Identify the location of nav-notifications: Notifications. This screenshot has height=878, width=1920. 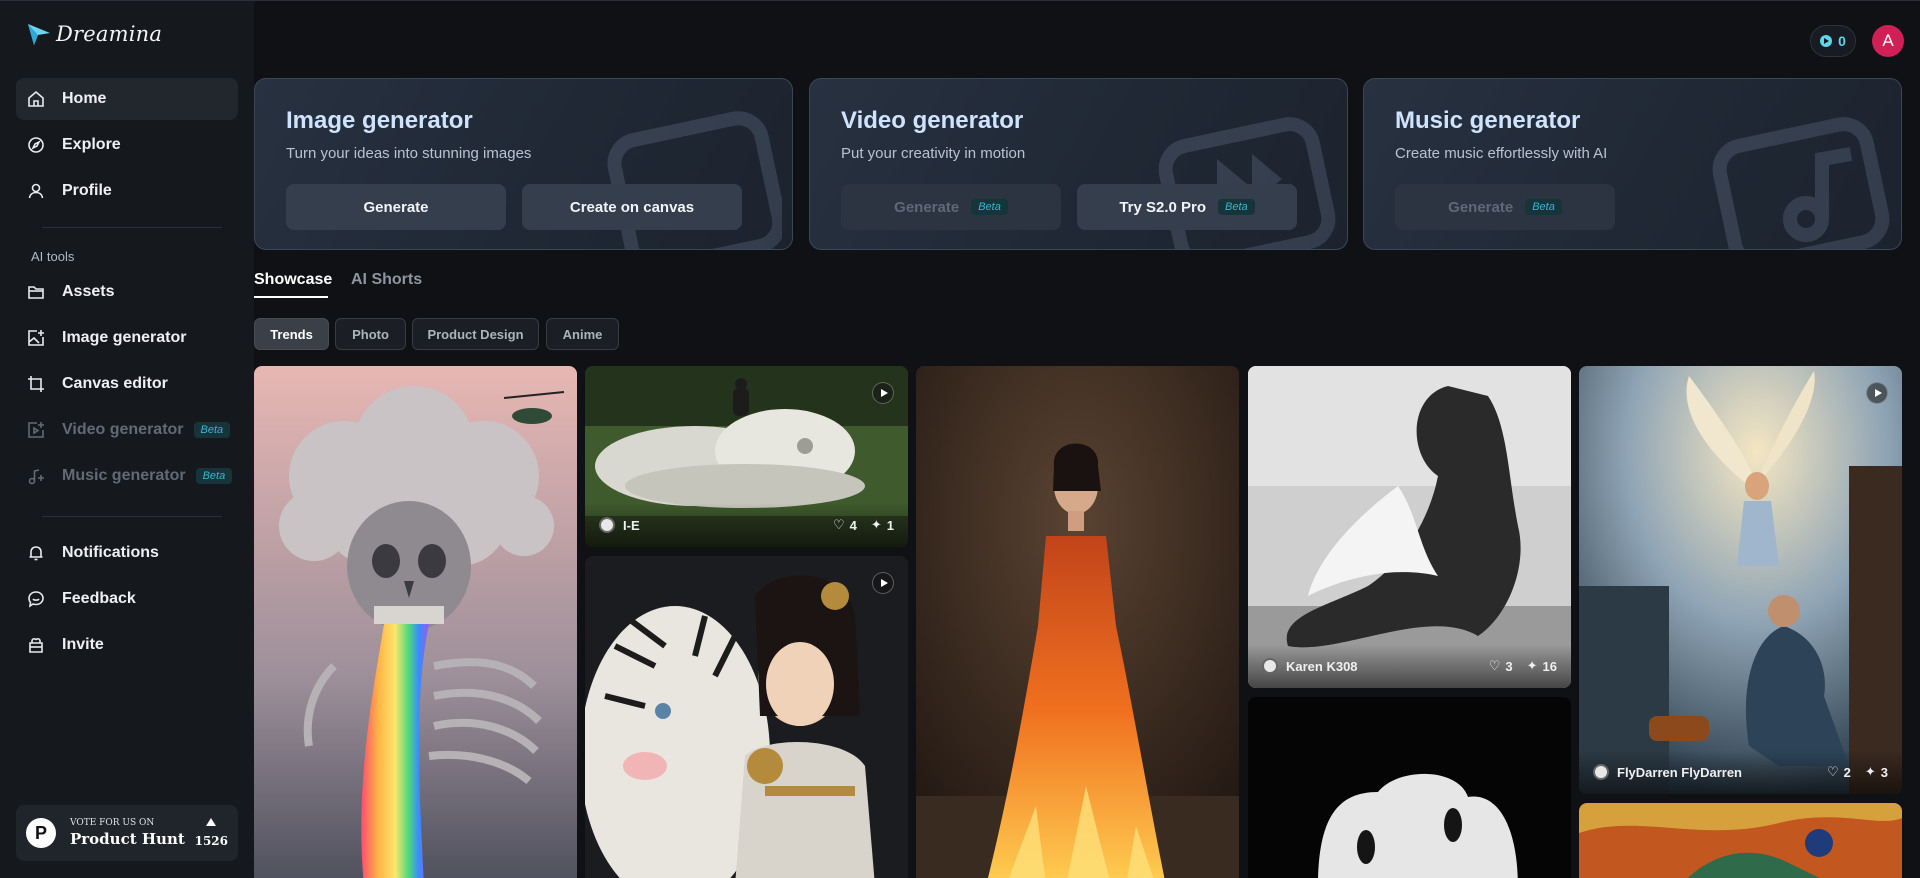
(127, 553).